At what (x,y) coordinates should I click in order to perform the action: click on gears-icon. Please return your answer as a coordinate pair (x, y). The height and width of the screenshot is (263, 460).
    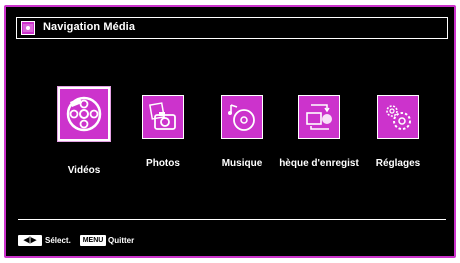
    Looking at the image, I should click on (398, 117).